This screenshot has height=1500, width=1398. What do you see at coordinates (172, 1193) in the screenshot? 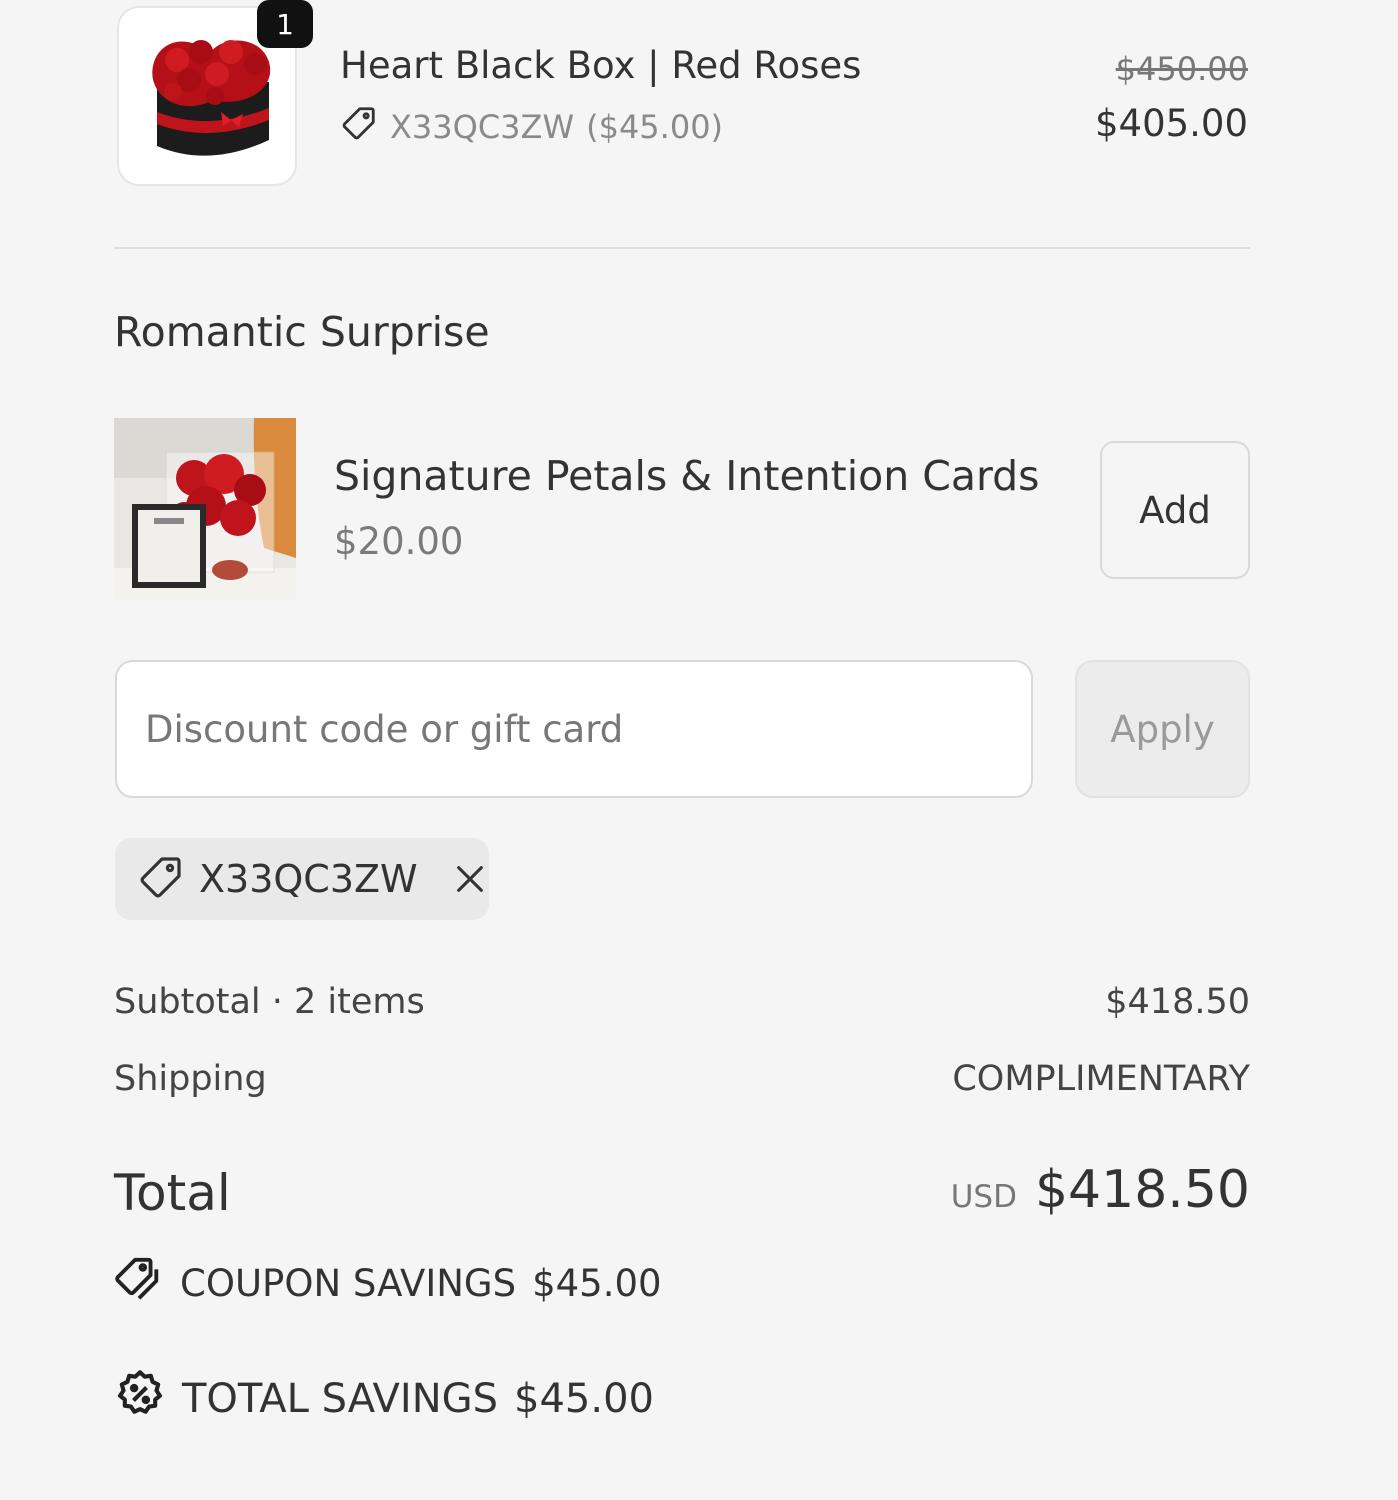
I see `total-label: Total` at bounding box center [172, 1193].